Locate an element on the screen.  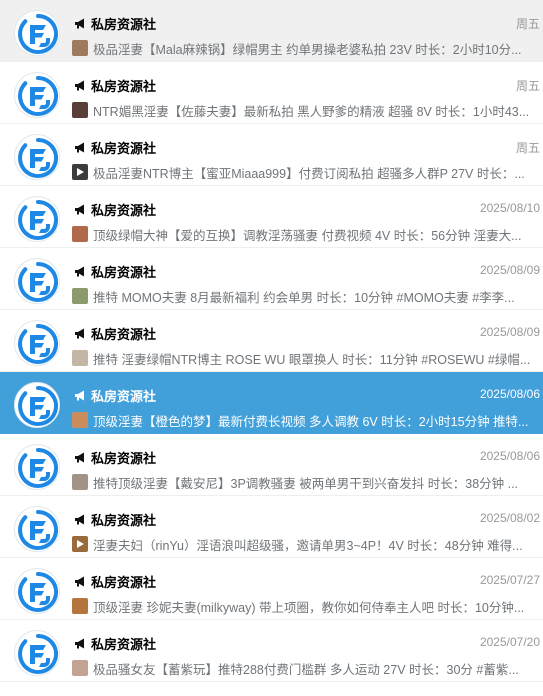
chat-date: 2025/08/02 is located at coordinates (509, 518).